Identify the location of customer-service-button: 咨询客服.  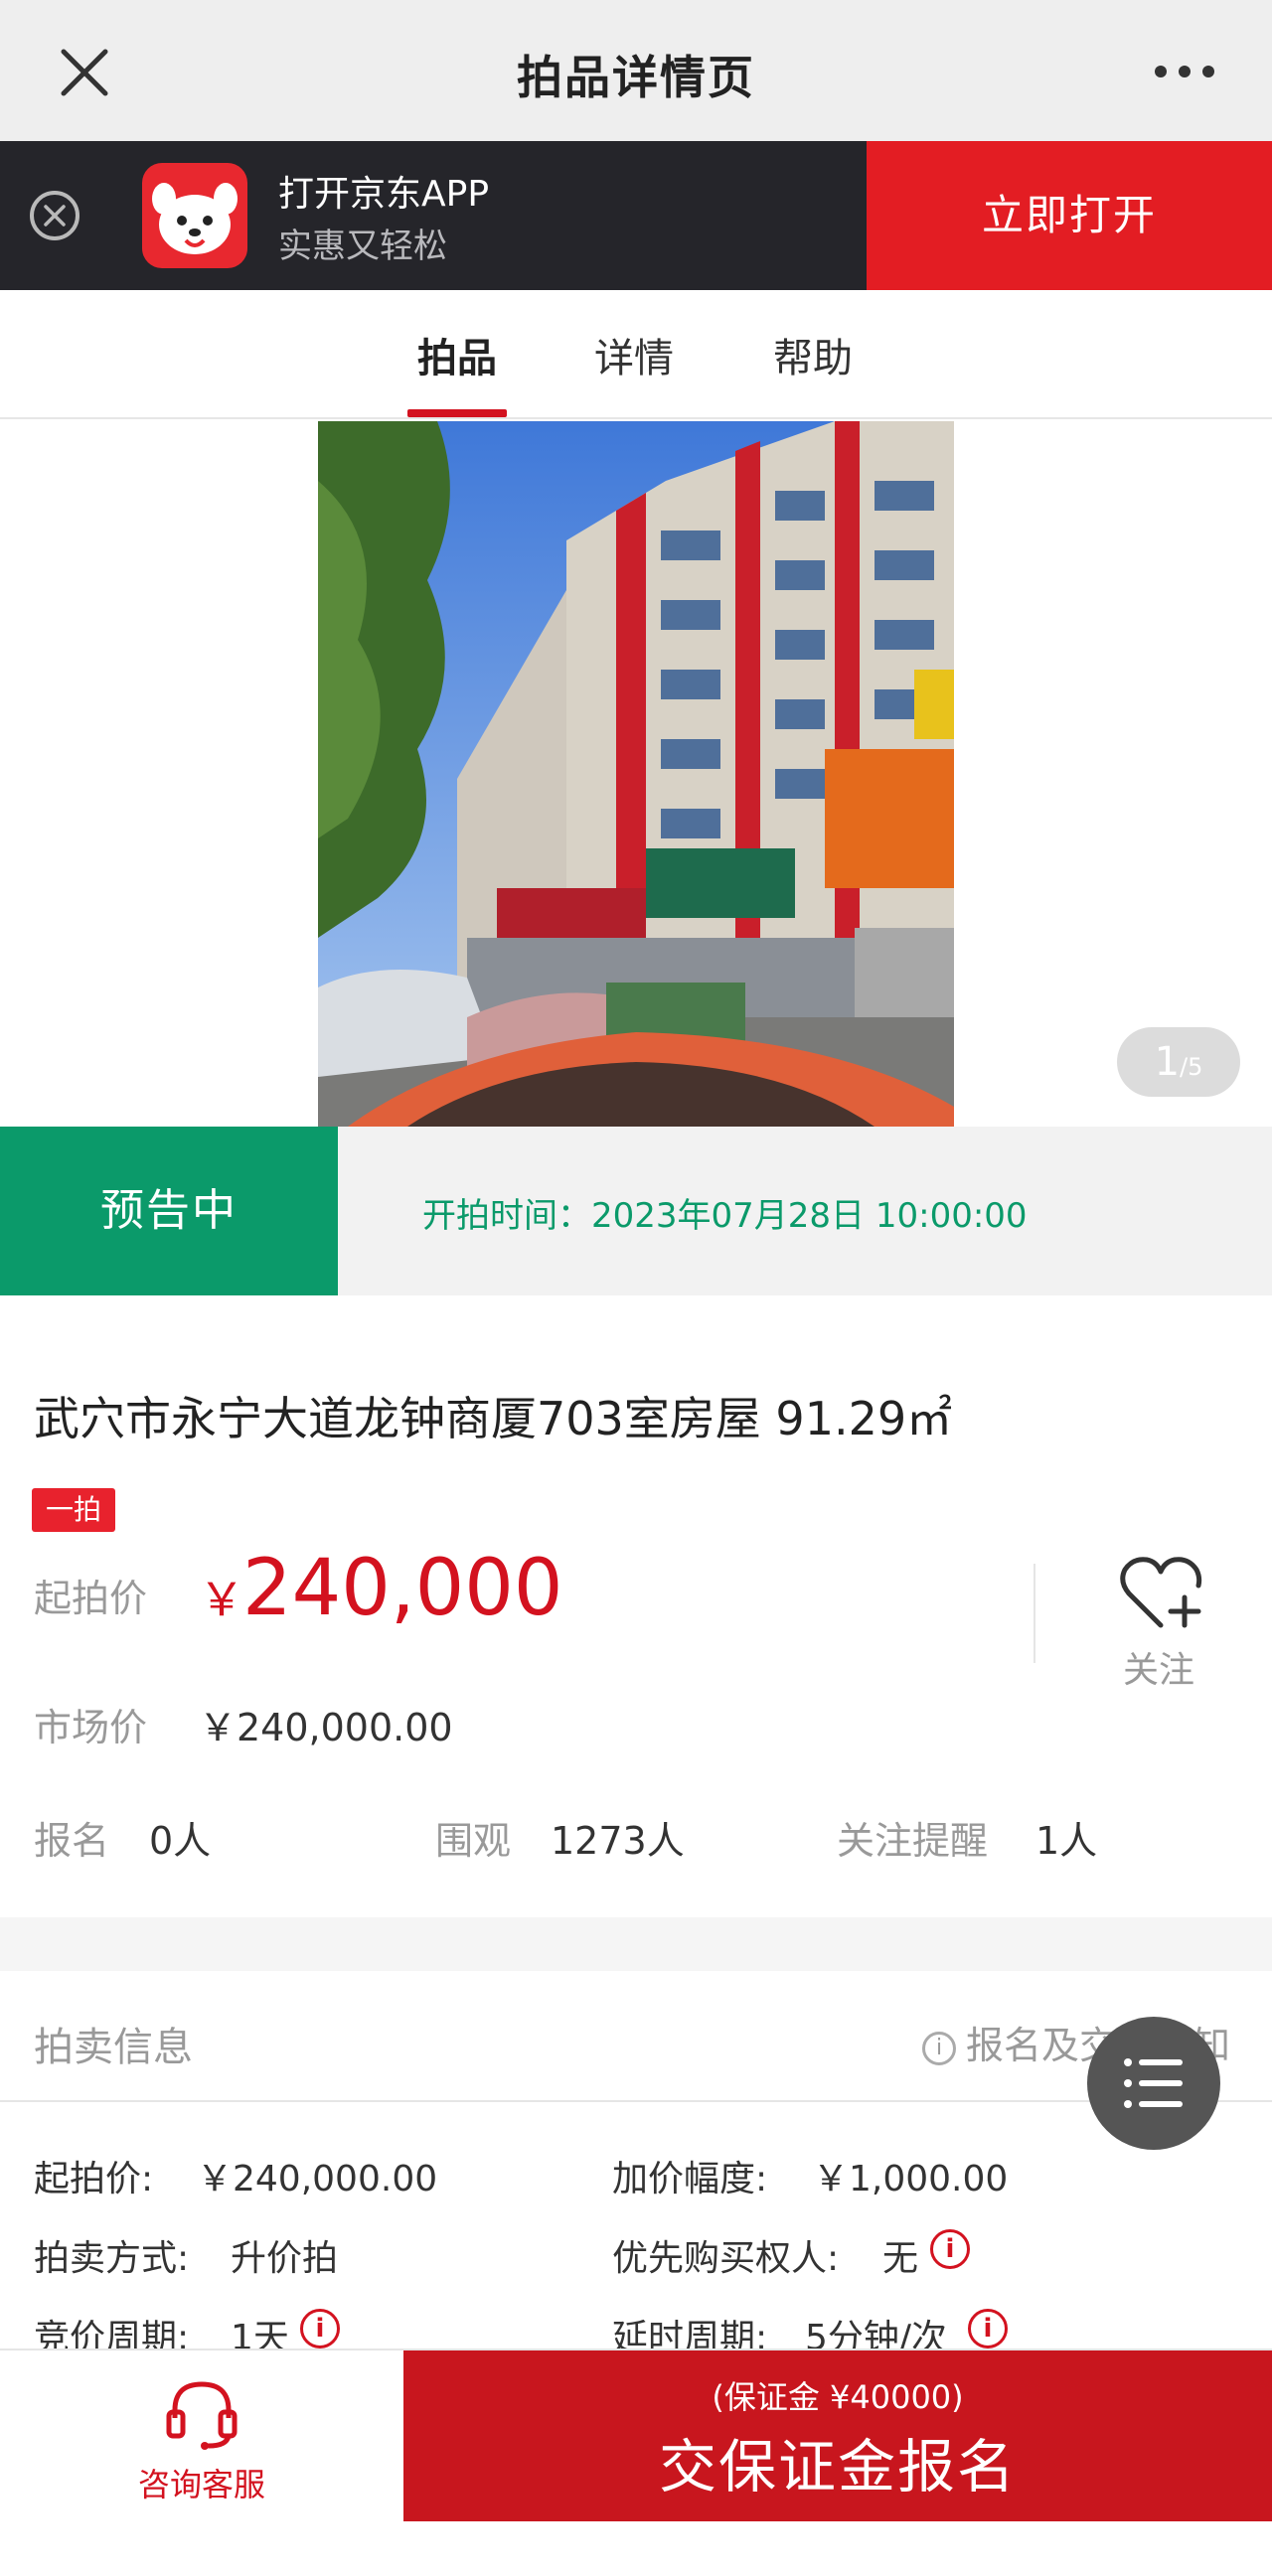
(201, 2463).